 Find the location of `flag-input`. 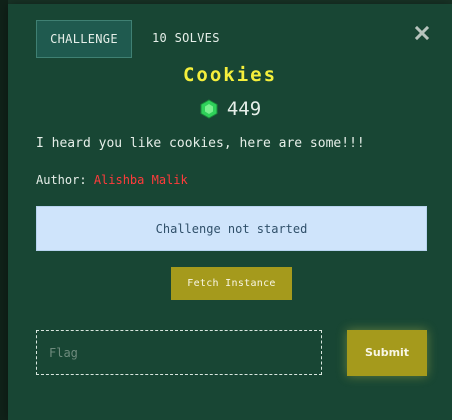

flag-input is located at coordinates (179, 352).